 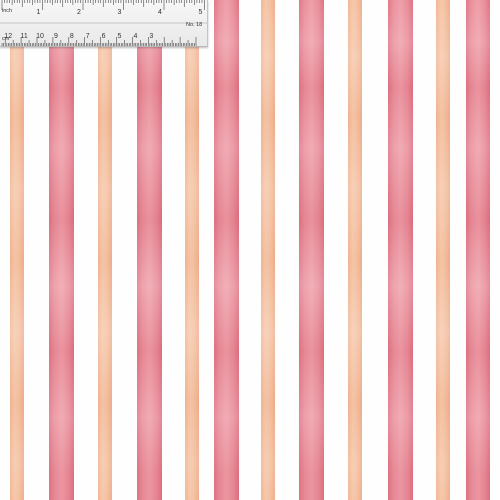 What do you see at coordinates (23, 36) in the screenshot?
I see `ruler-number: 11` at bounding box center [23, 36].